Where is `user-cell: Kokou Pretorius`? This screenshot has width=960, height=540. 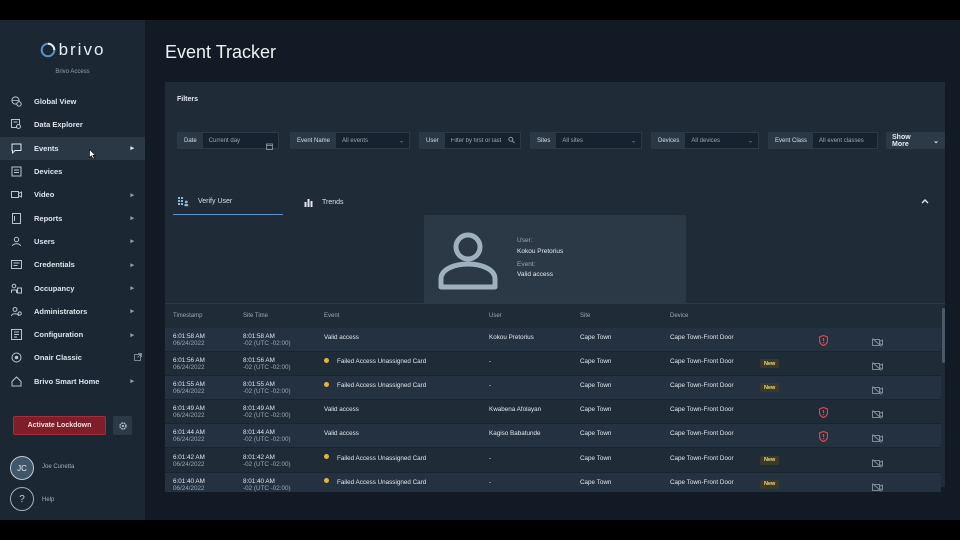 user-cell: Kokou Pretorius is located at coordinates (511, 337).